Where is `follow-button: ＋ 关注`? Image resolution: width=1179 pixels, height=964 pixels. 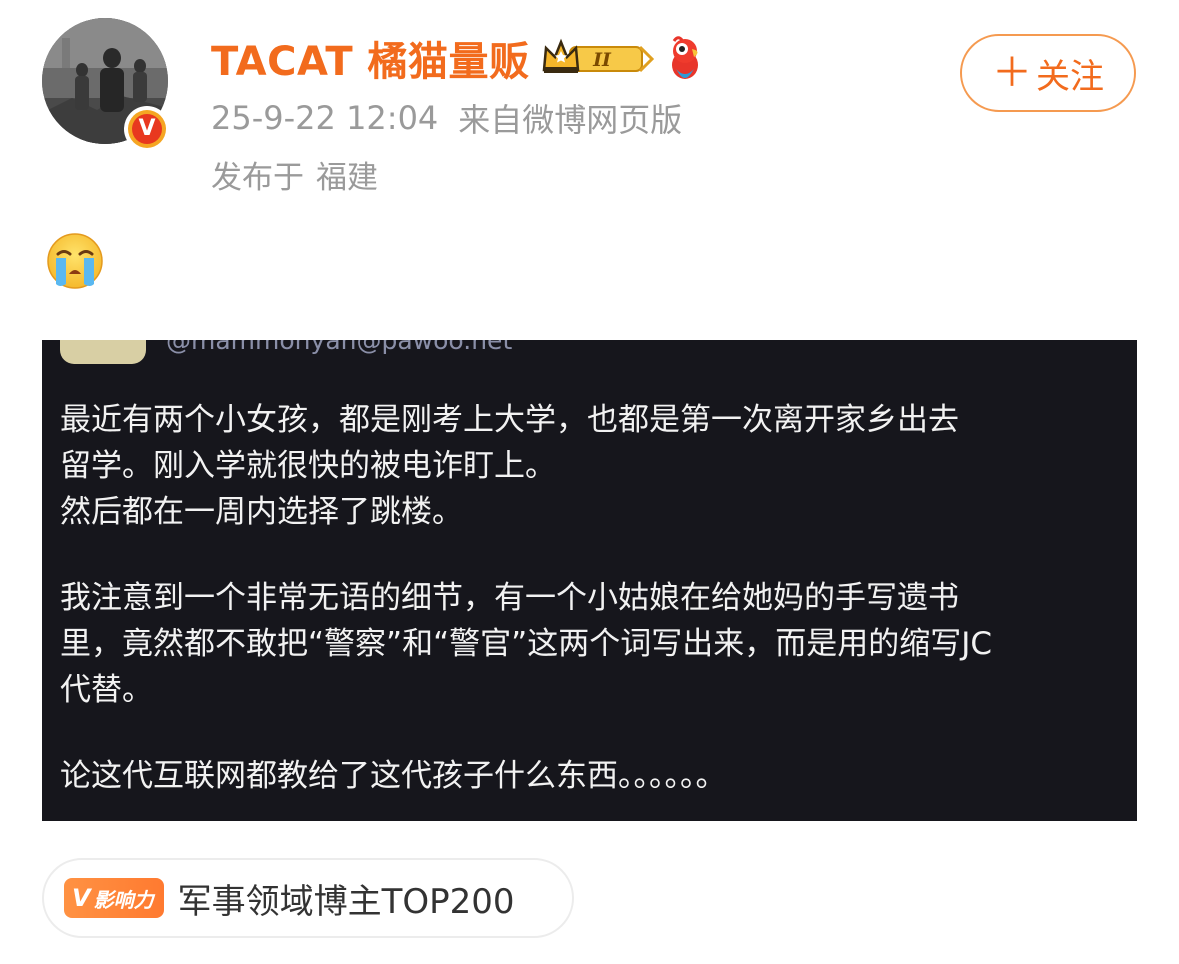
follow-button: ＋ 关注 is located at coordinates (1048, 73).